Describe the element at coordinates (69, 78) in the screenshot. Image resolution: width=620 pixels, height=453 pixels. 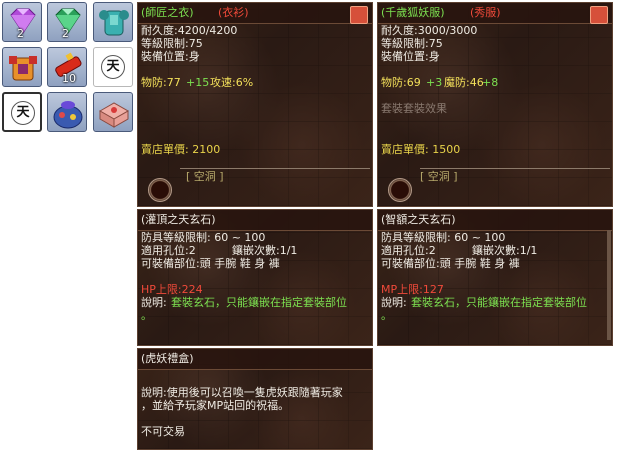
I see `slot-quantity: 10` at that location.